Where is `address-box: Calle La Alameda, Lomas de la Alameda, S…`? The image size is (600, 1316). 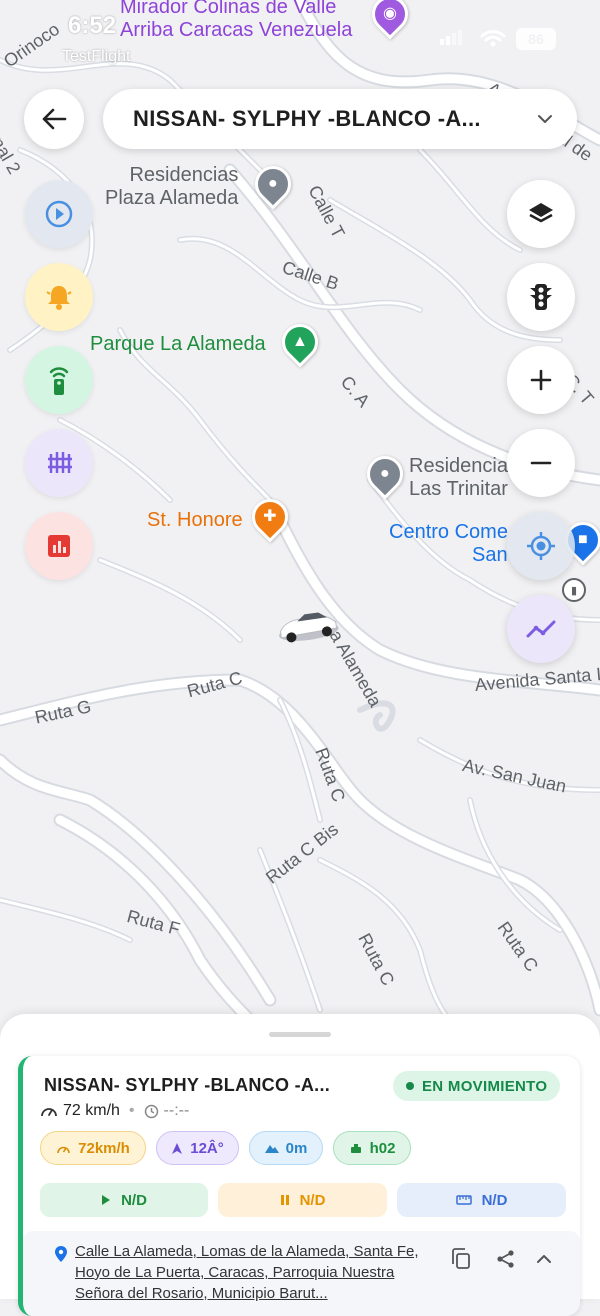
address-box: Calle La Alameda, Lomas de la Alameda, S… is located at coordinates (301, 1273).